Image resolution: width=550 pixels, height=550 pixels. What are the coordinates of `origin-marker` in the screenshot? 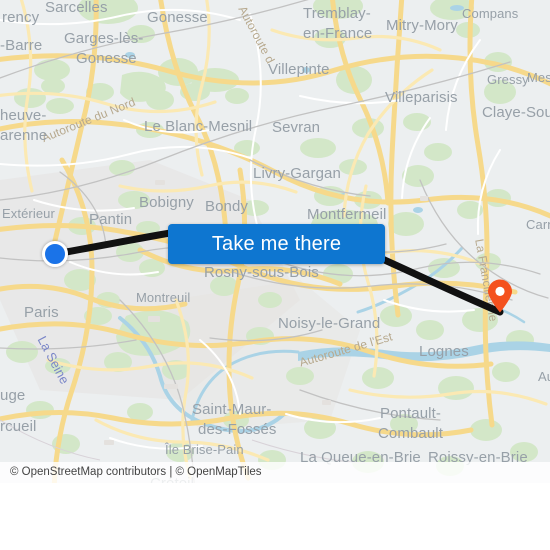 It's located at (55, 254).